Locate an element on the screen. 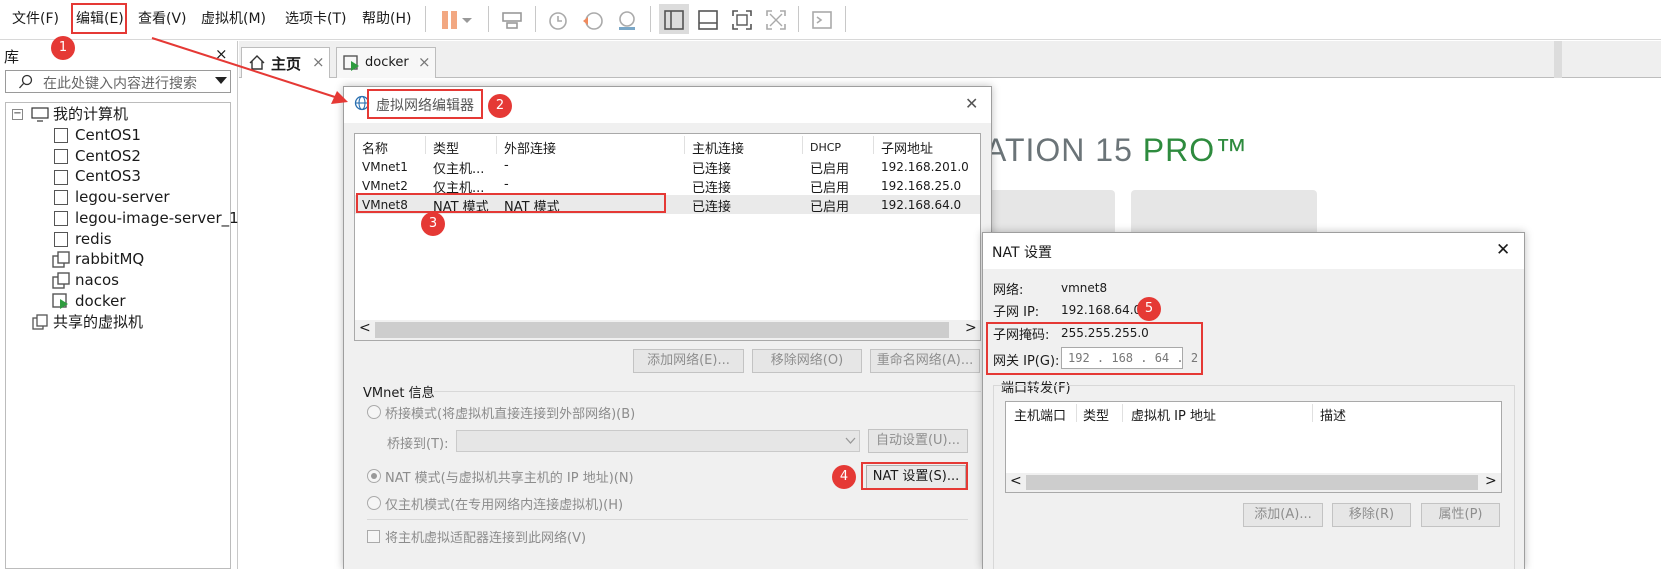 The width and height of the screenshot is (1661, 569). vm-running-icon is located at coordinates (61, 259).